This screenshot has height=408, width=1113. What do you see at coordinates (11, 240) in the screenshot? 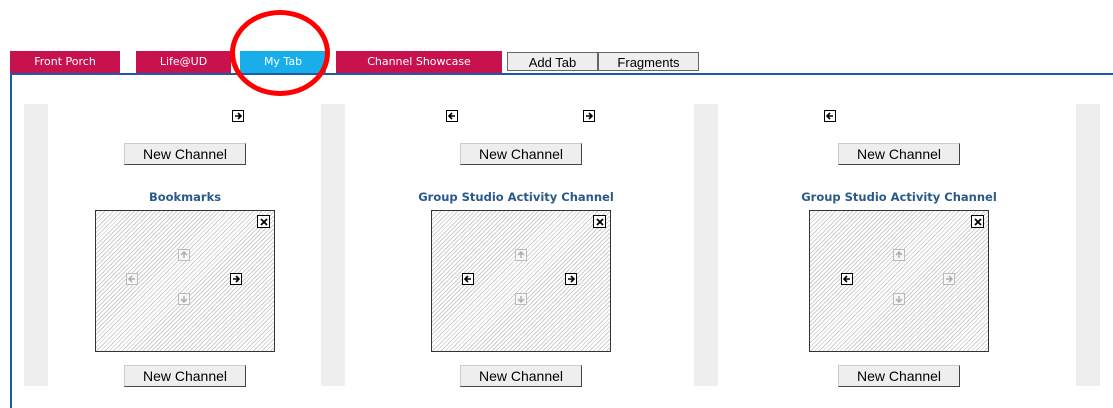
I see `content-left-border` at bounding box center [11, 240].